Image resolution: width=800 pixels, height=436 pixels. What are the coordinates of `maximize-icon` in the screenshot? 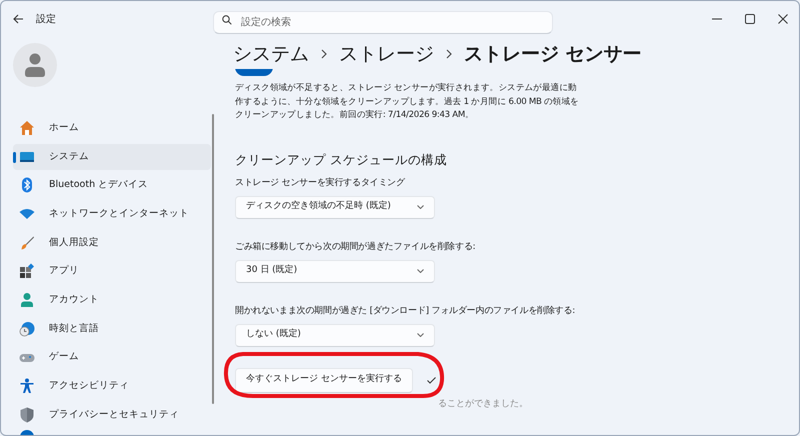 It's located at (749, 19).